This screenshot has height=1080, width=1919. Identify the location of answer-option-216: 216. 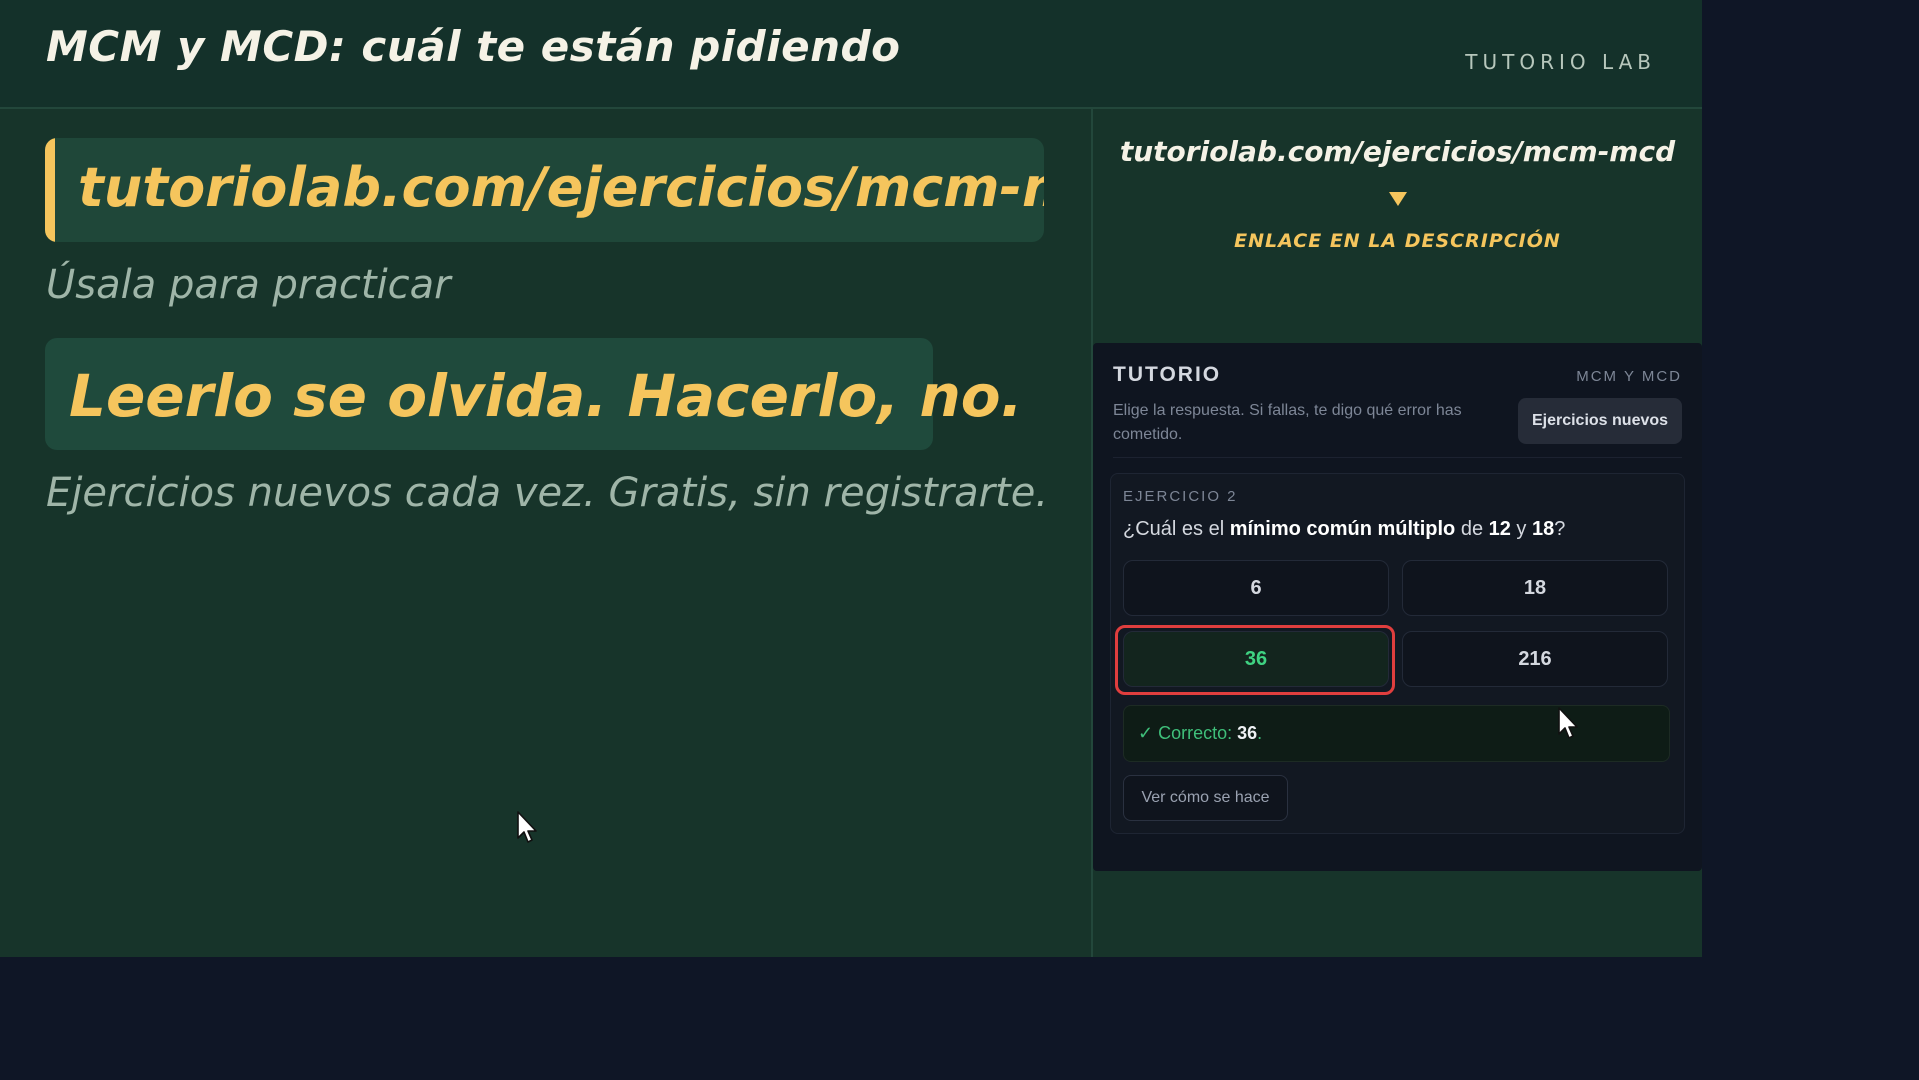
(1535, 659).